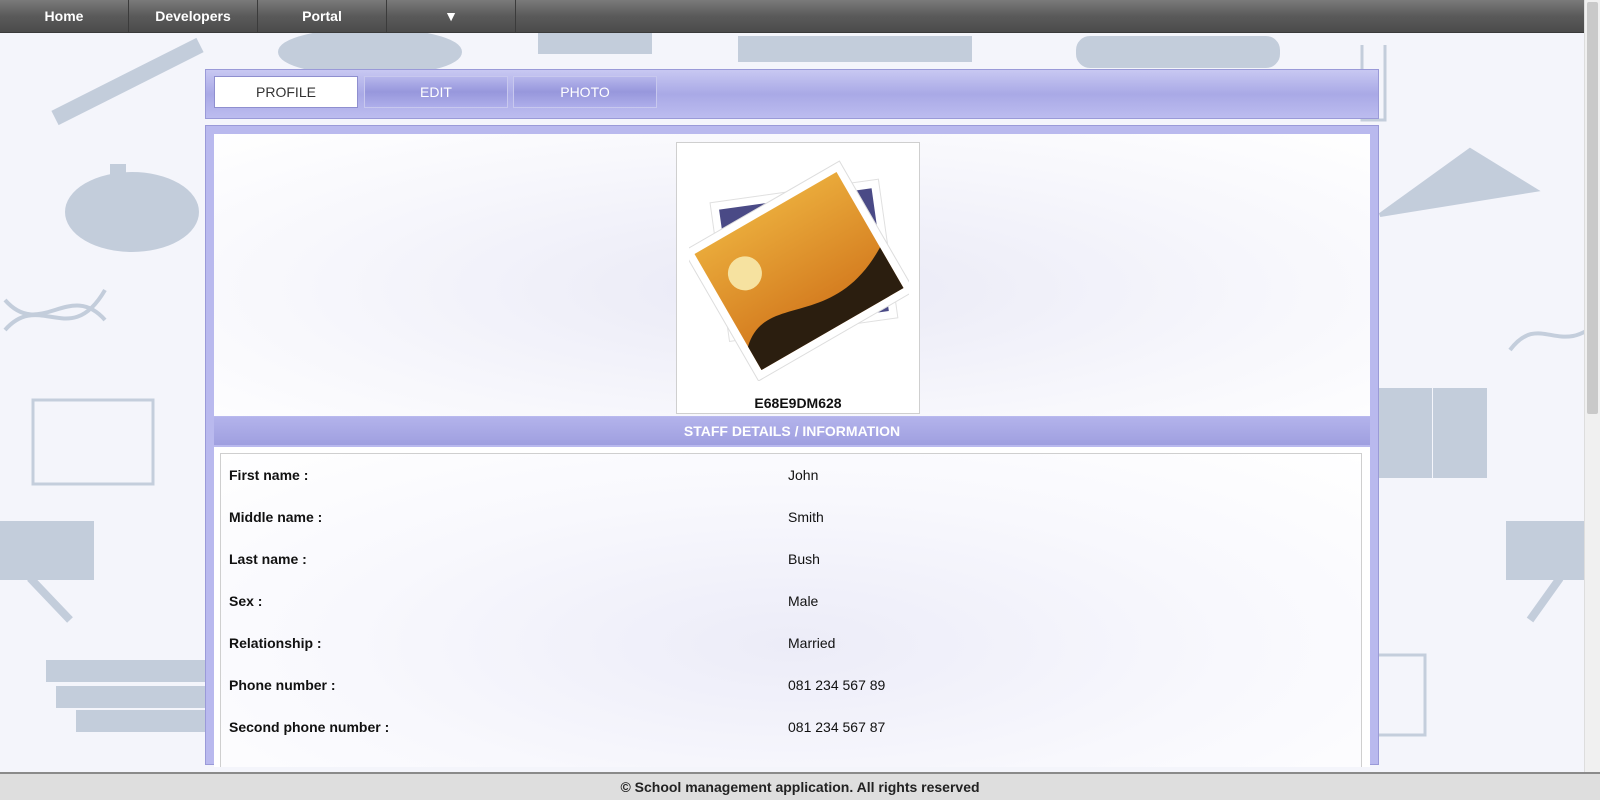 The image size is (1600, 800). I want to click on scrollbar-thumb, so click(1592, 208).